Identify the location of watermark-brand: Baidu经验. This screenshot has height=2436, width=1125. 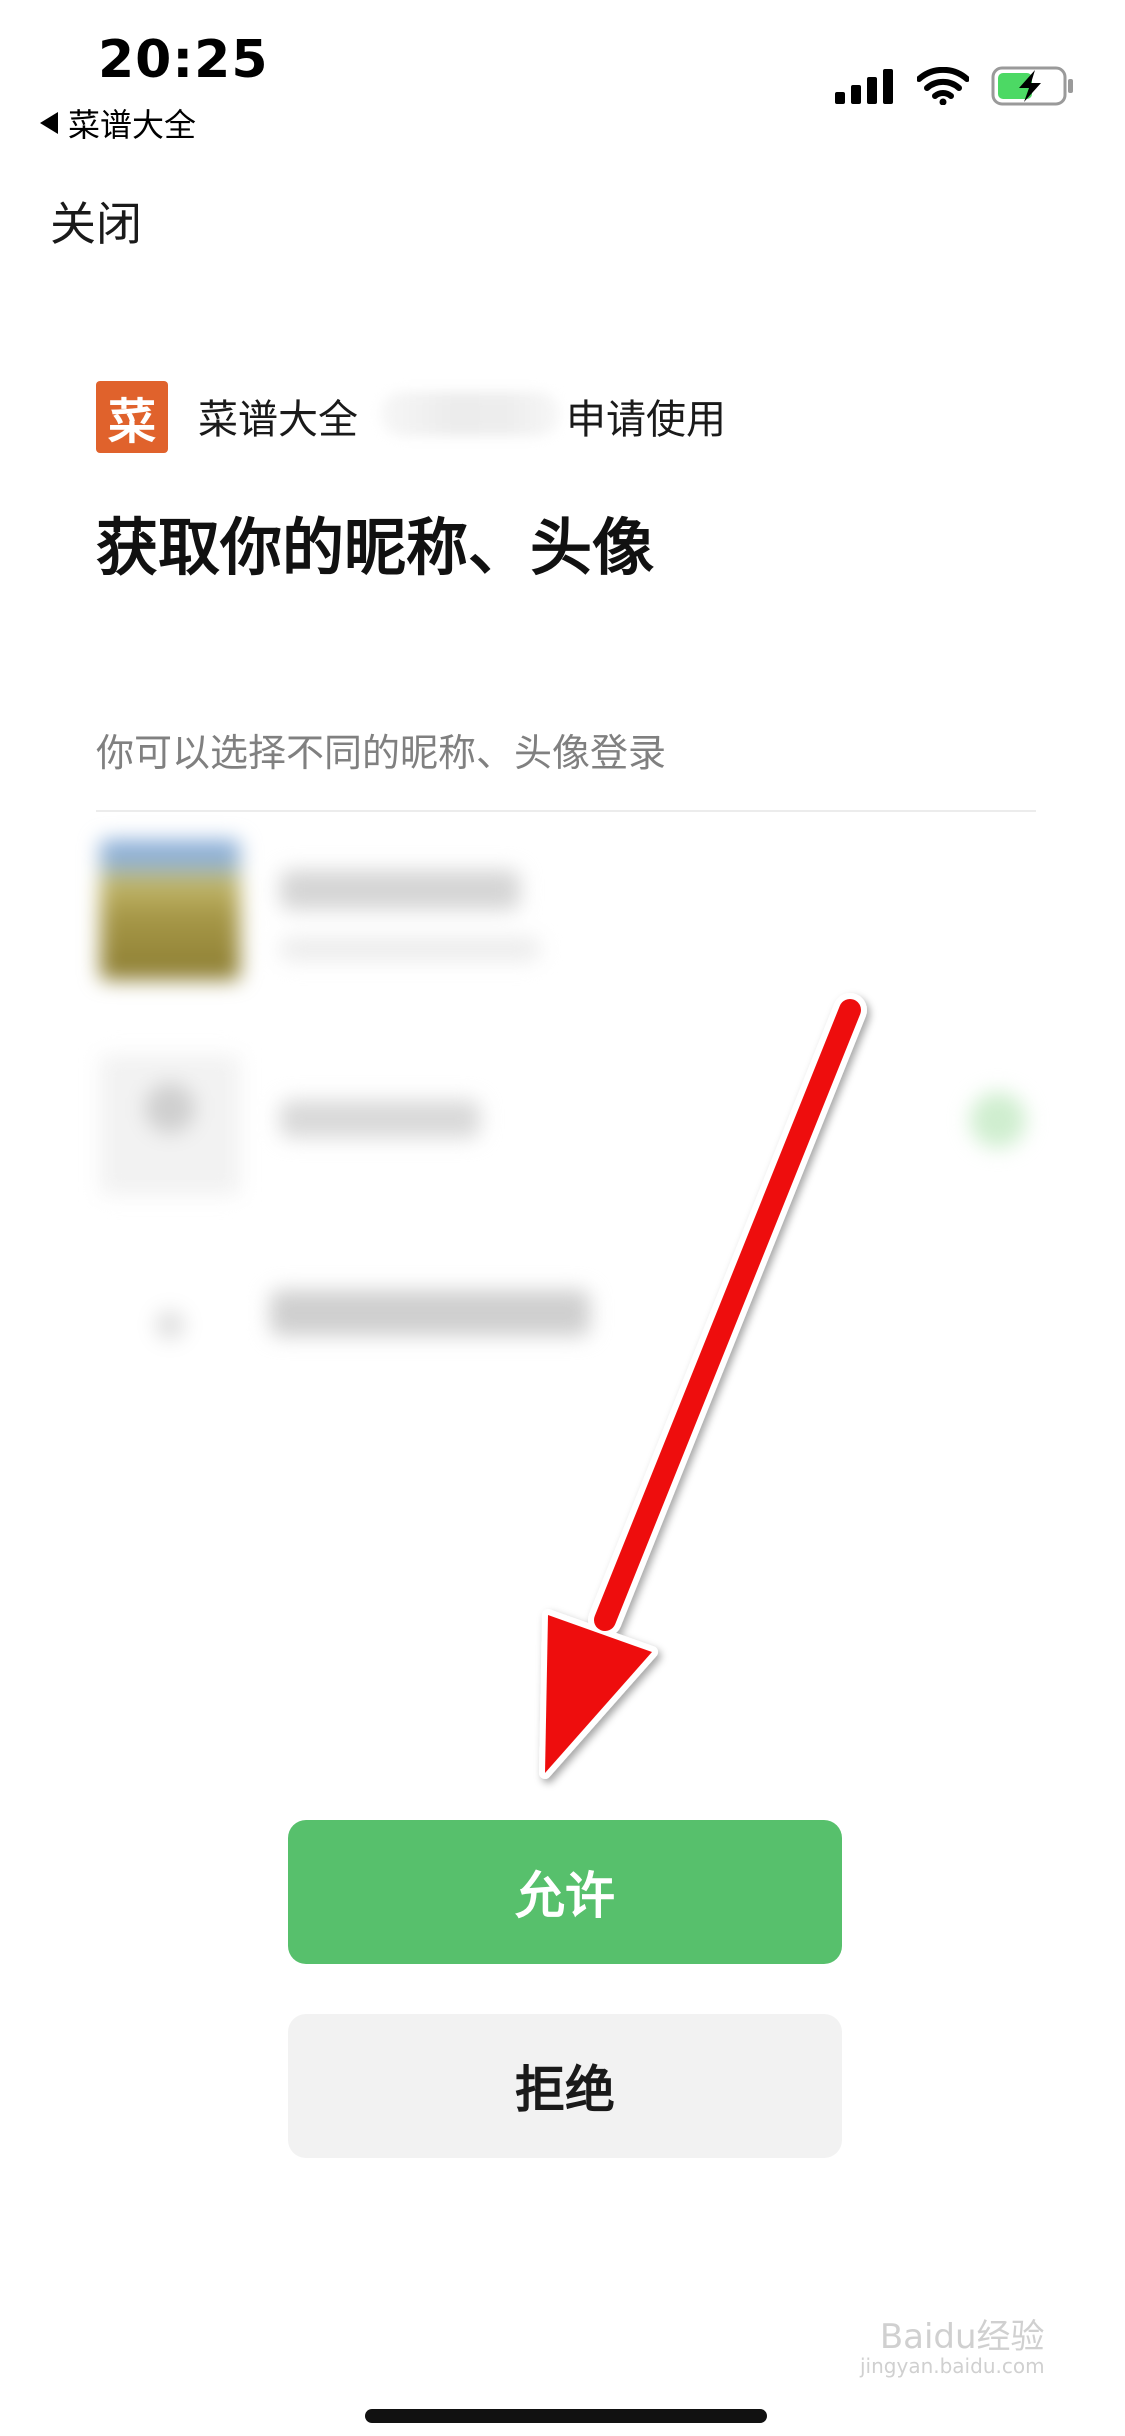
(962, 2337).